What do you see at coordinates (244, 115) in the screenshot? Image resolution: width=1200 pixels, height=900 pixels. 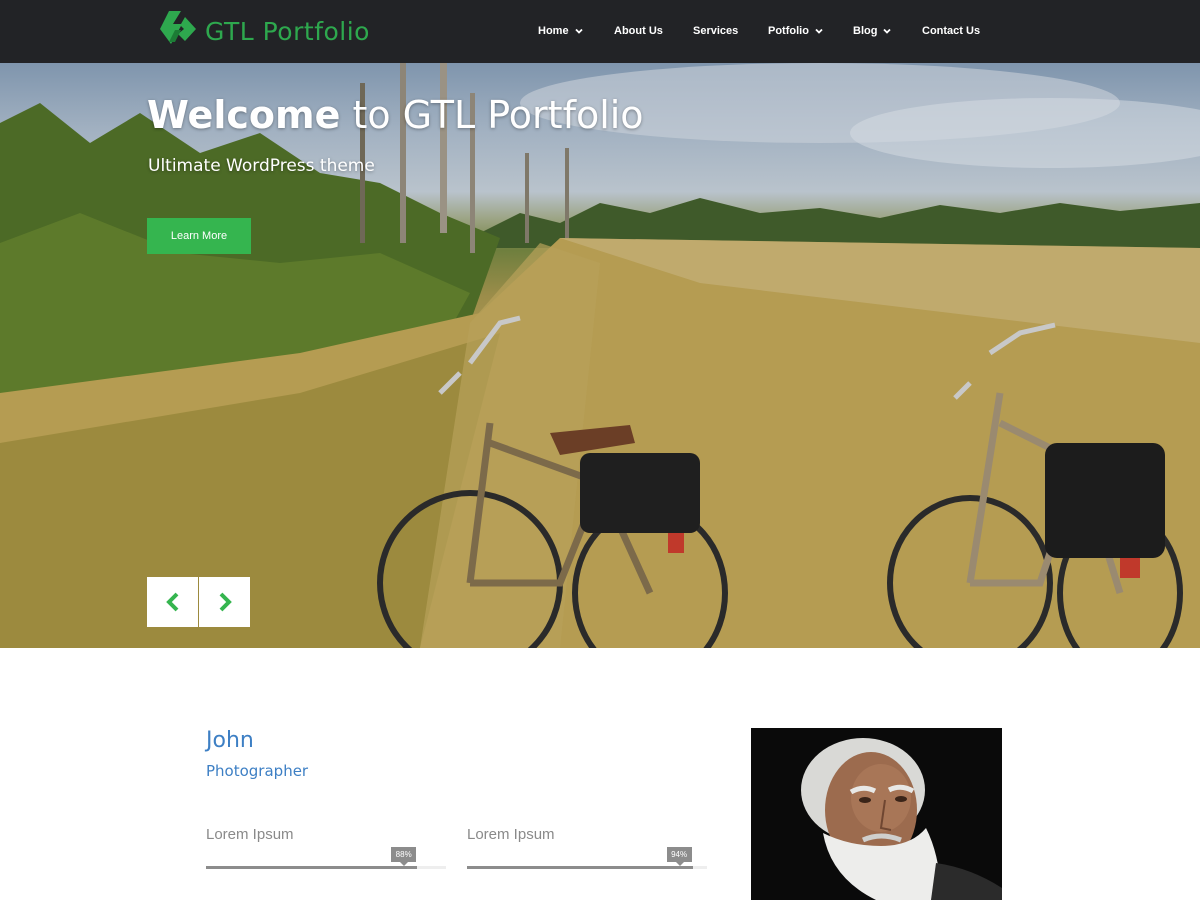 I see `hero-title-strong: Welcome` at bounding box center [244, 115].